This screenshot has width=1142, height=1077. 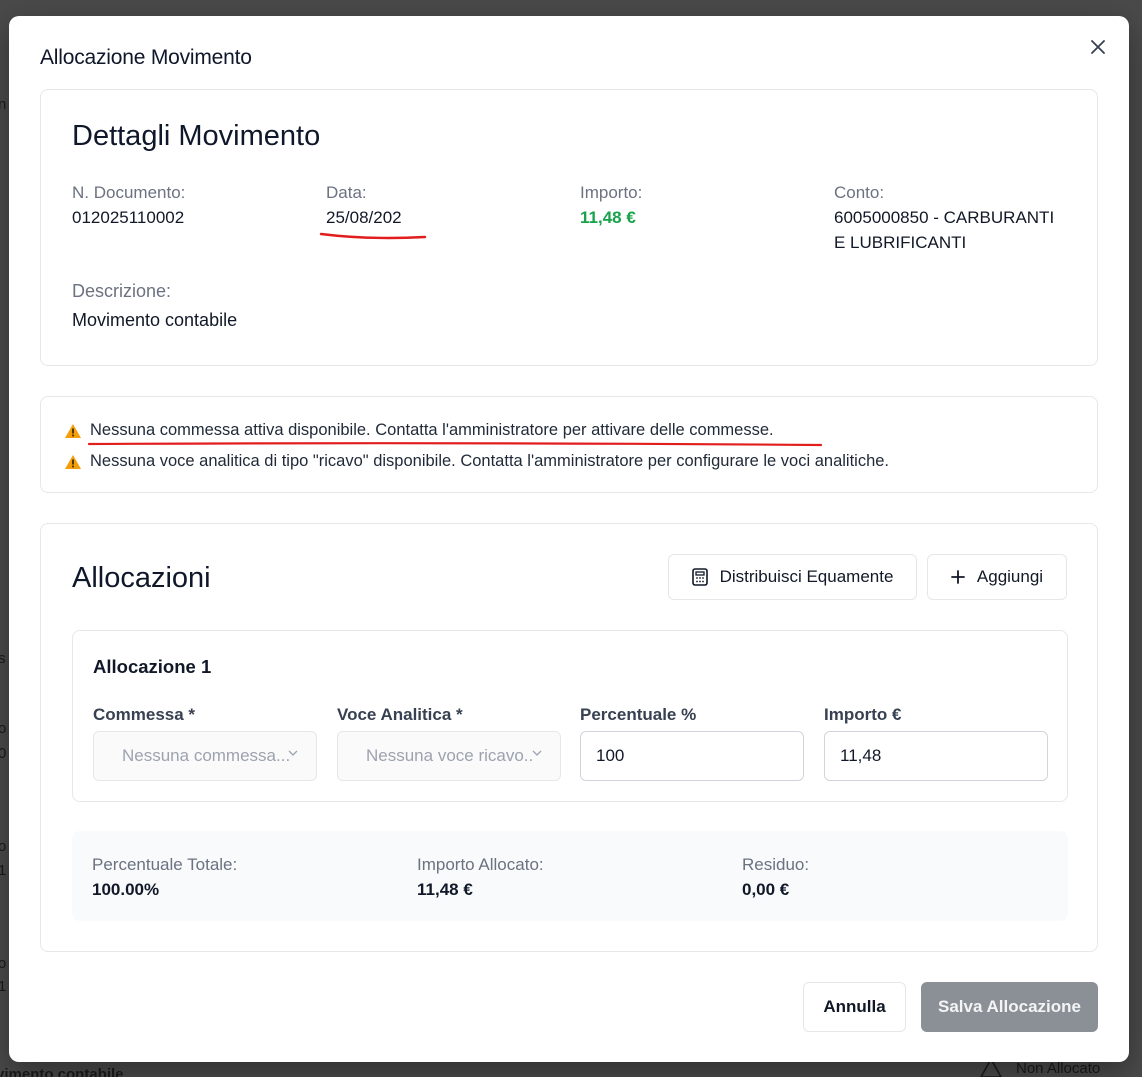 I want to click on add-allocation-button: Aggiungi, so click(x=997, y=577).